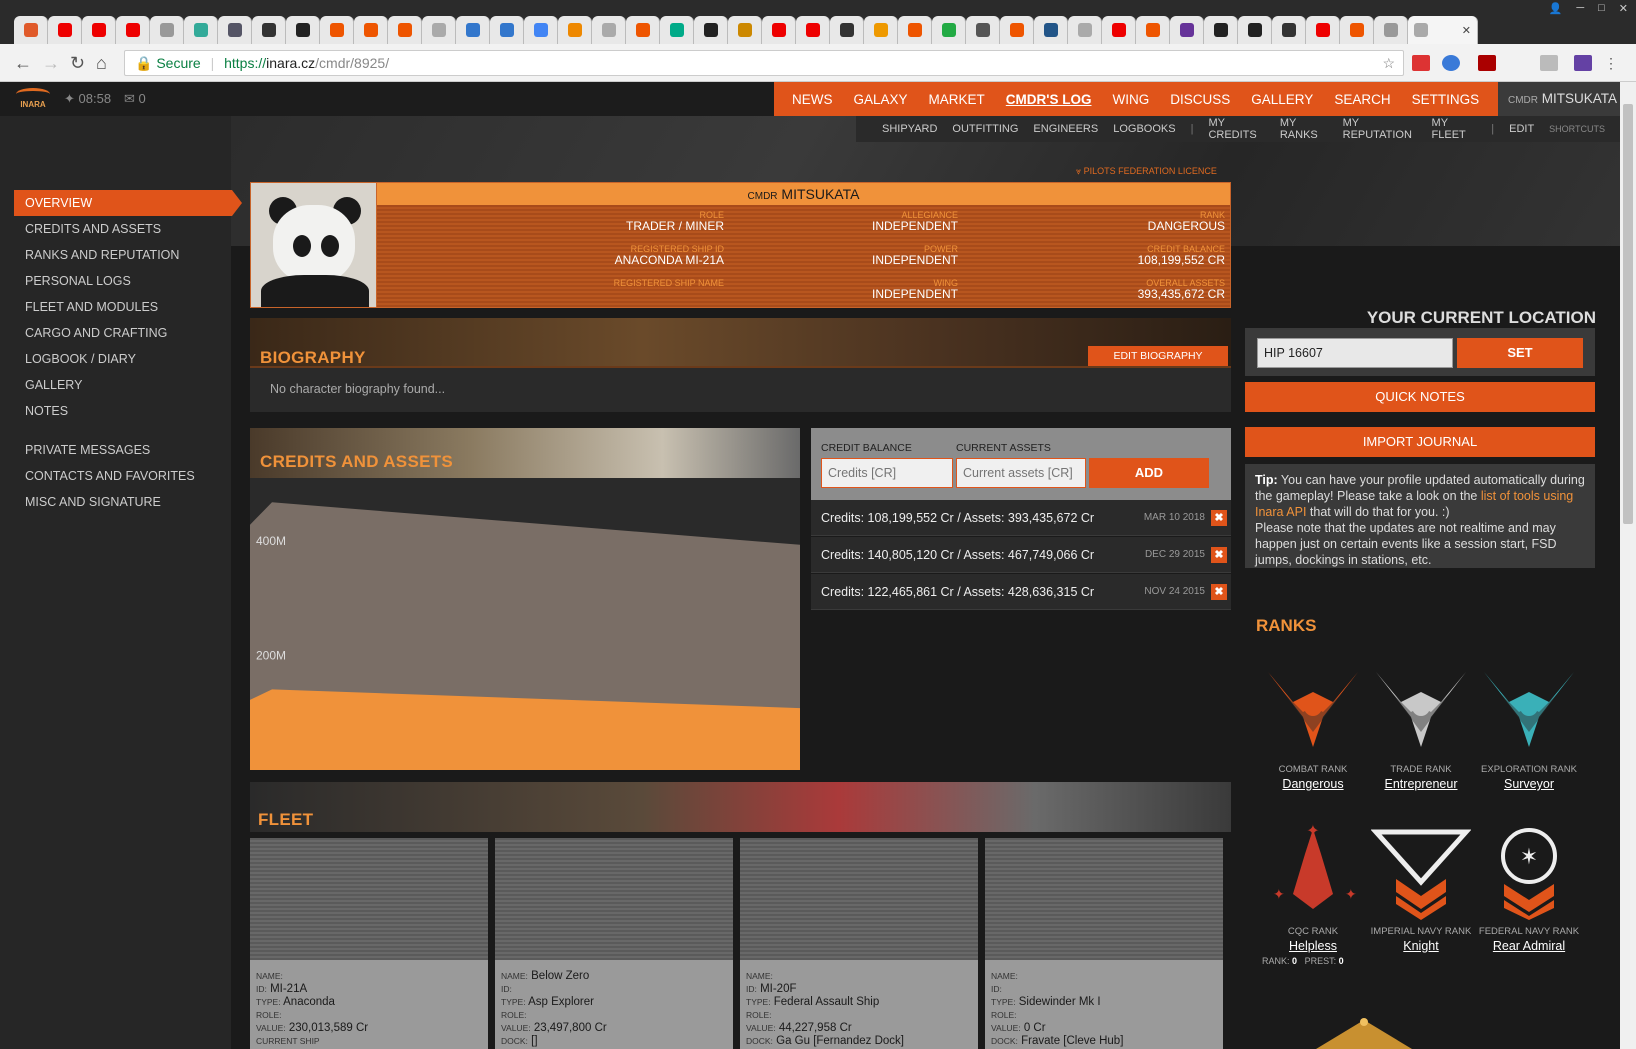 The width and height of the screenshot is (1636, 1049). I want to click on rank-value: Entrepreneur, so click(1421, 784).